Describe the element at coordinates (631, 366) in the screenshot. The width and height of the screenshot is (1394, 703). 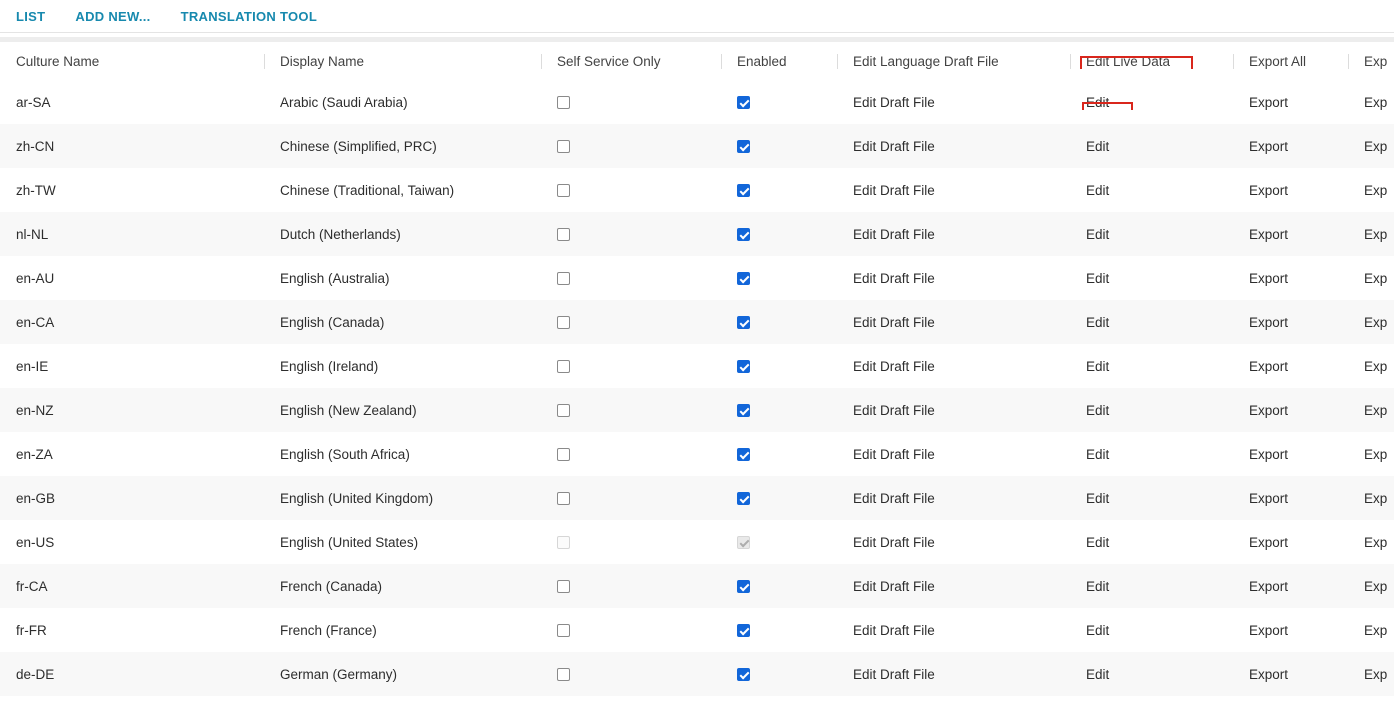
I see `self-service-cell` at that location.